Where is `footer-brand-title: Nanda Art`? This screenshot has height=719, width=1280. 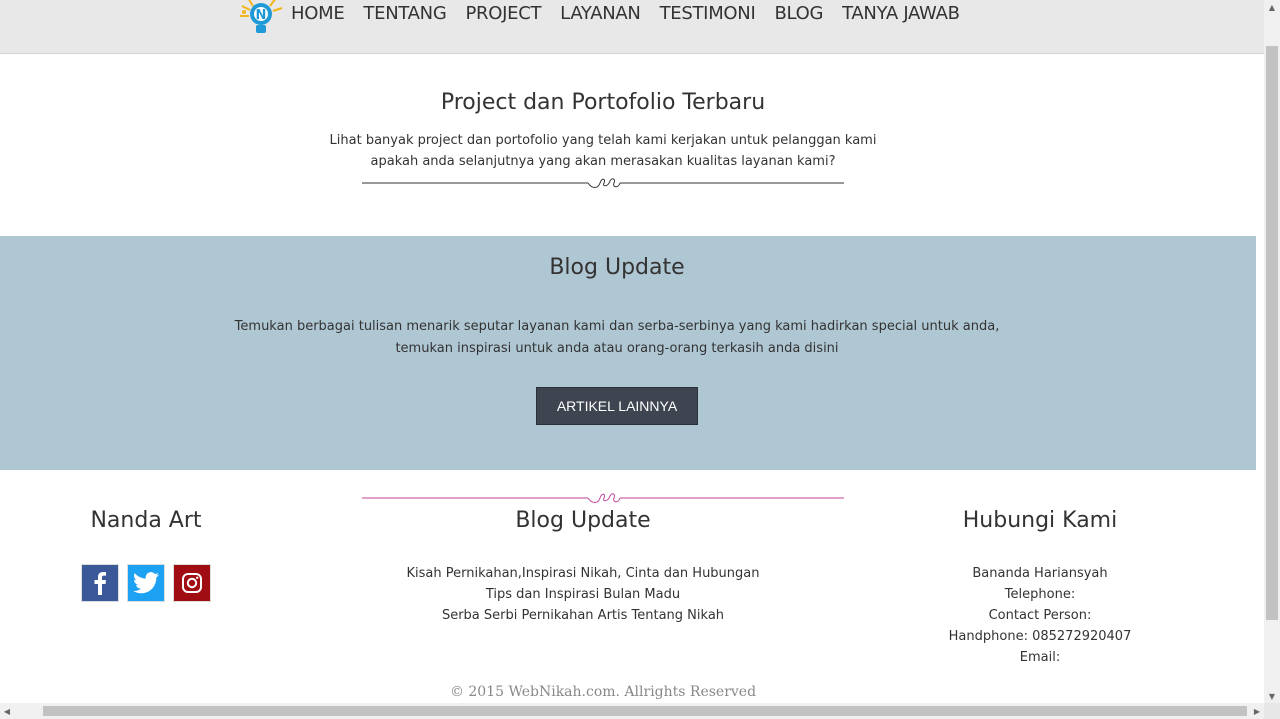 footer-brand-title: Nanda Art is located at coordinates (146, 520).